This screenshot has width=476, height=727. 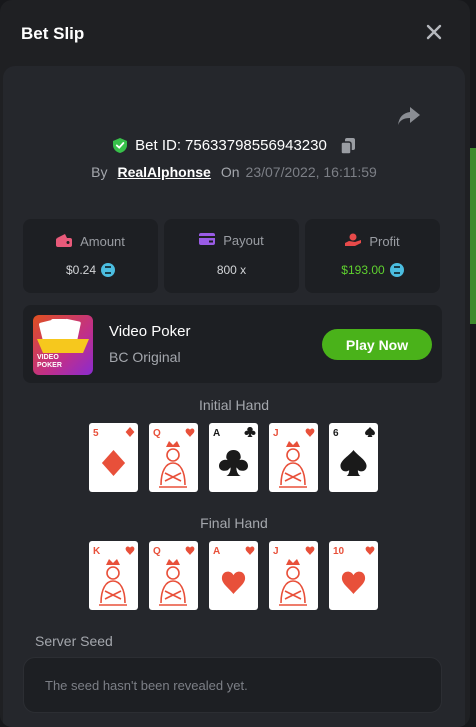 What do you see at coordinates (353, 463) in the screenshot?
I see `spades-large-icon` at bounding box center [353, 463].